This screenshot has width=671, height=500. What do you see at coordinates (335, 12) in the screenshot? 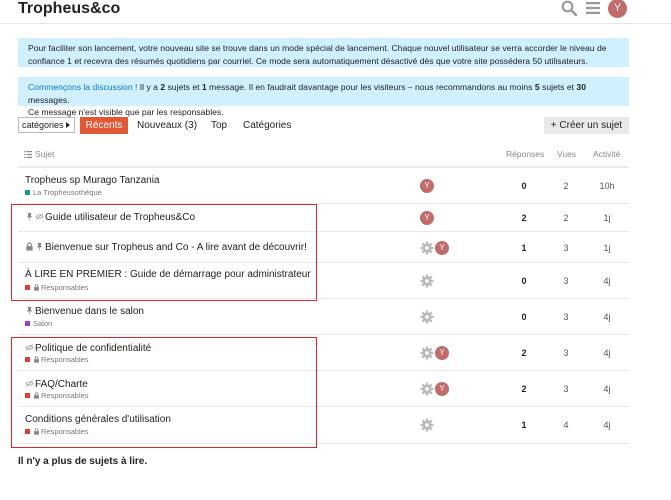
I see `site-header: Tropheus&co Y` at bounding box center [335, 12].